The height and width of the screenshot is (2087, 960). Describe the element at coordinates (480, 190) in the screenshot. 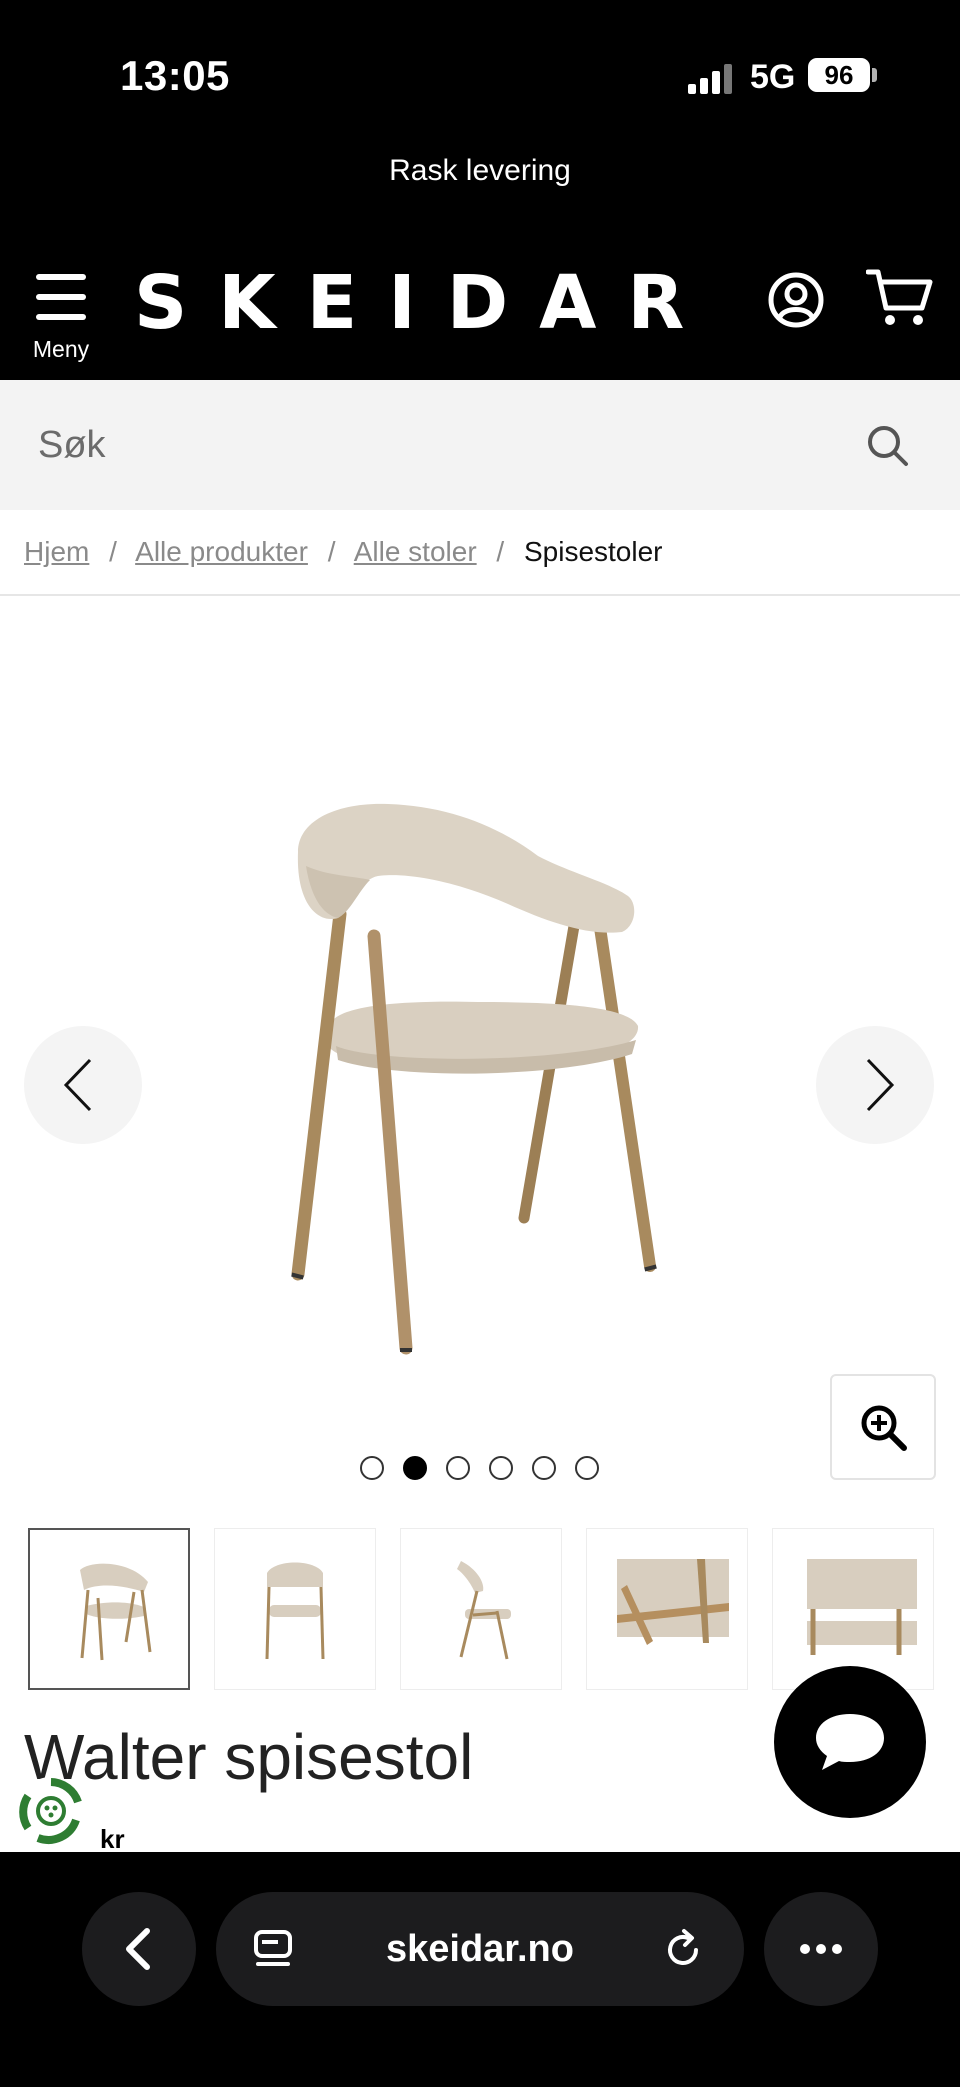

I see `promo-banner: Rask levering` at that location.